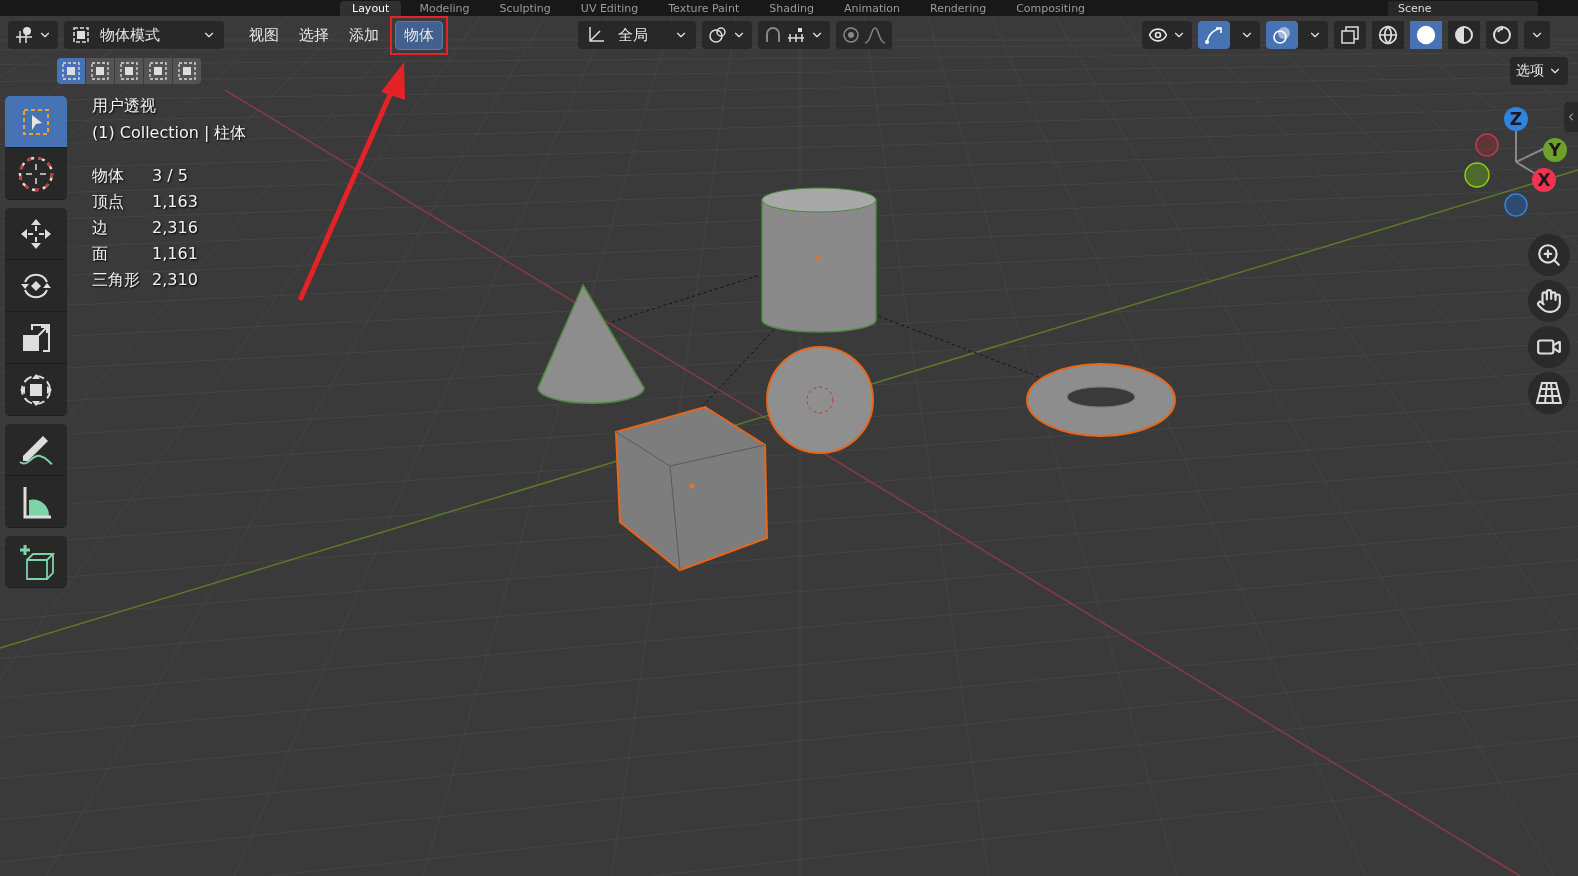  Describe the element at coordinates (704, 8) in the screenshot. I see `workspace-tab: Texture Paint` at that location.